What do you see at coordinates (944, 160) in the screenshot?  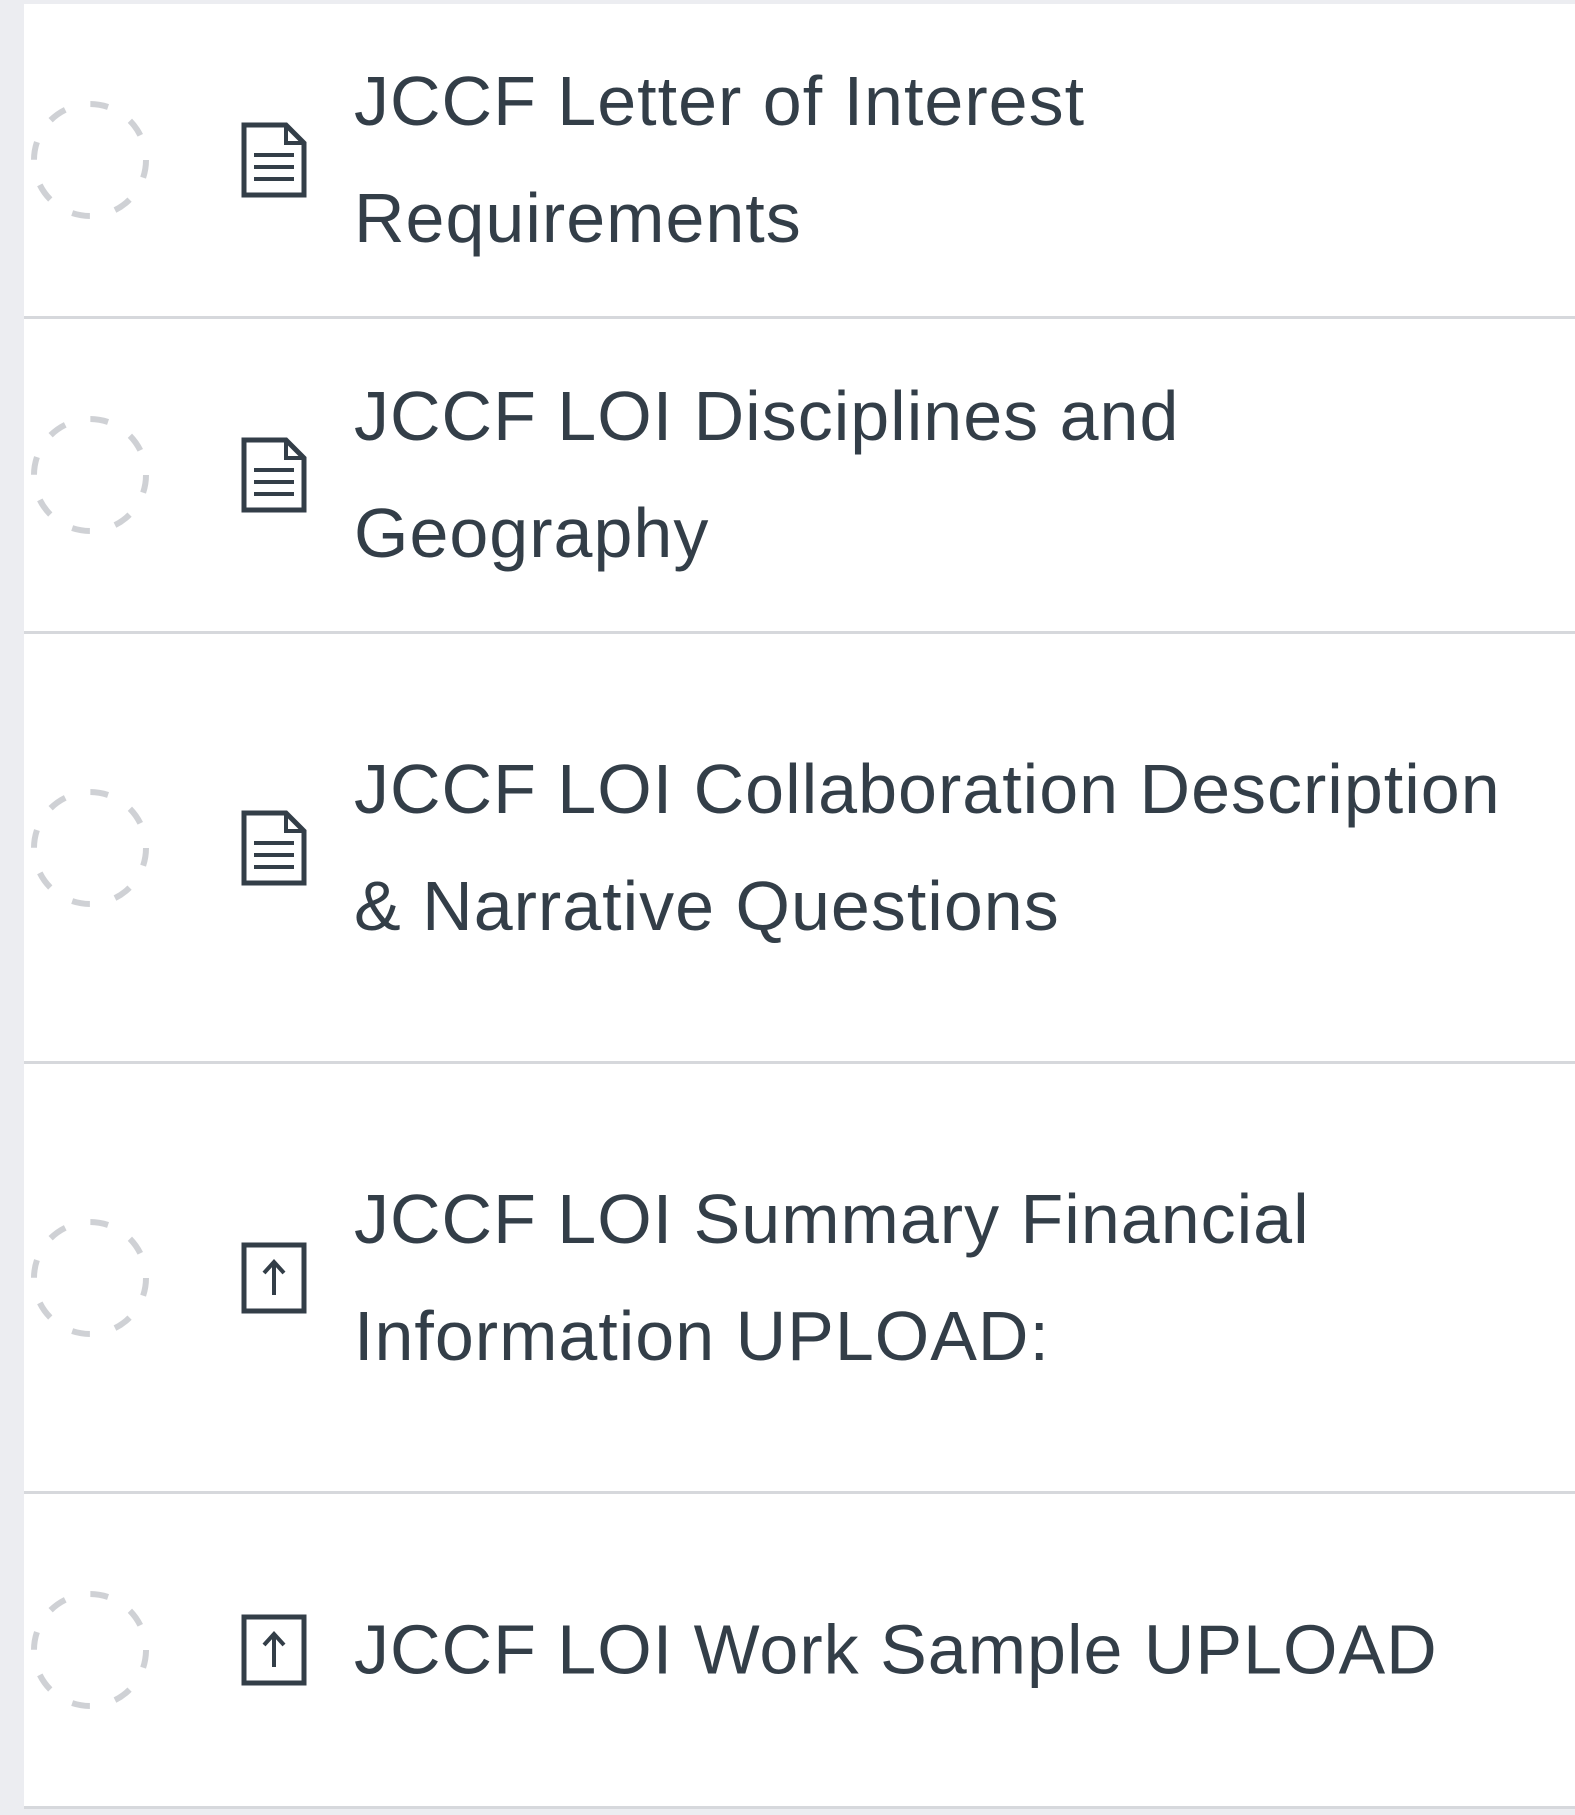 I see `task-title: JCCF Letter of Interest Requirements` at bounding box center [944, 160].